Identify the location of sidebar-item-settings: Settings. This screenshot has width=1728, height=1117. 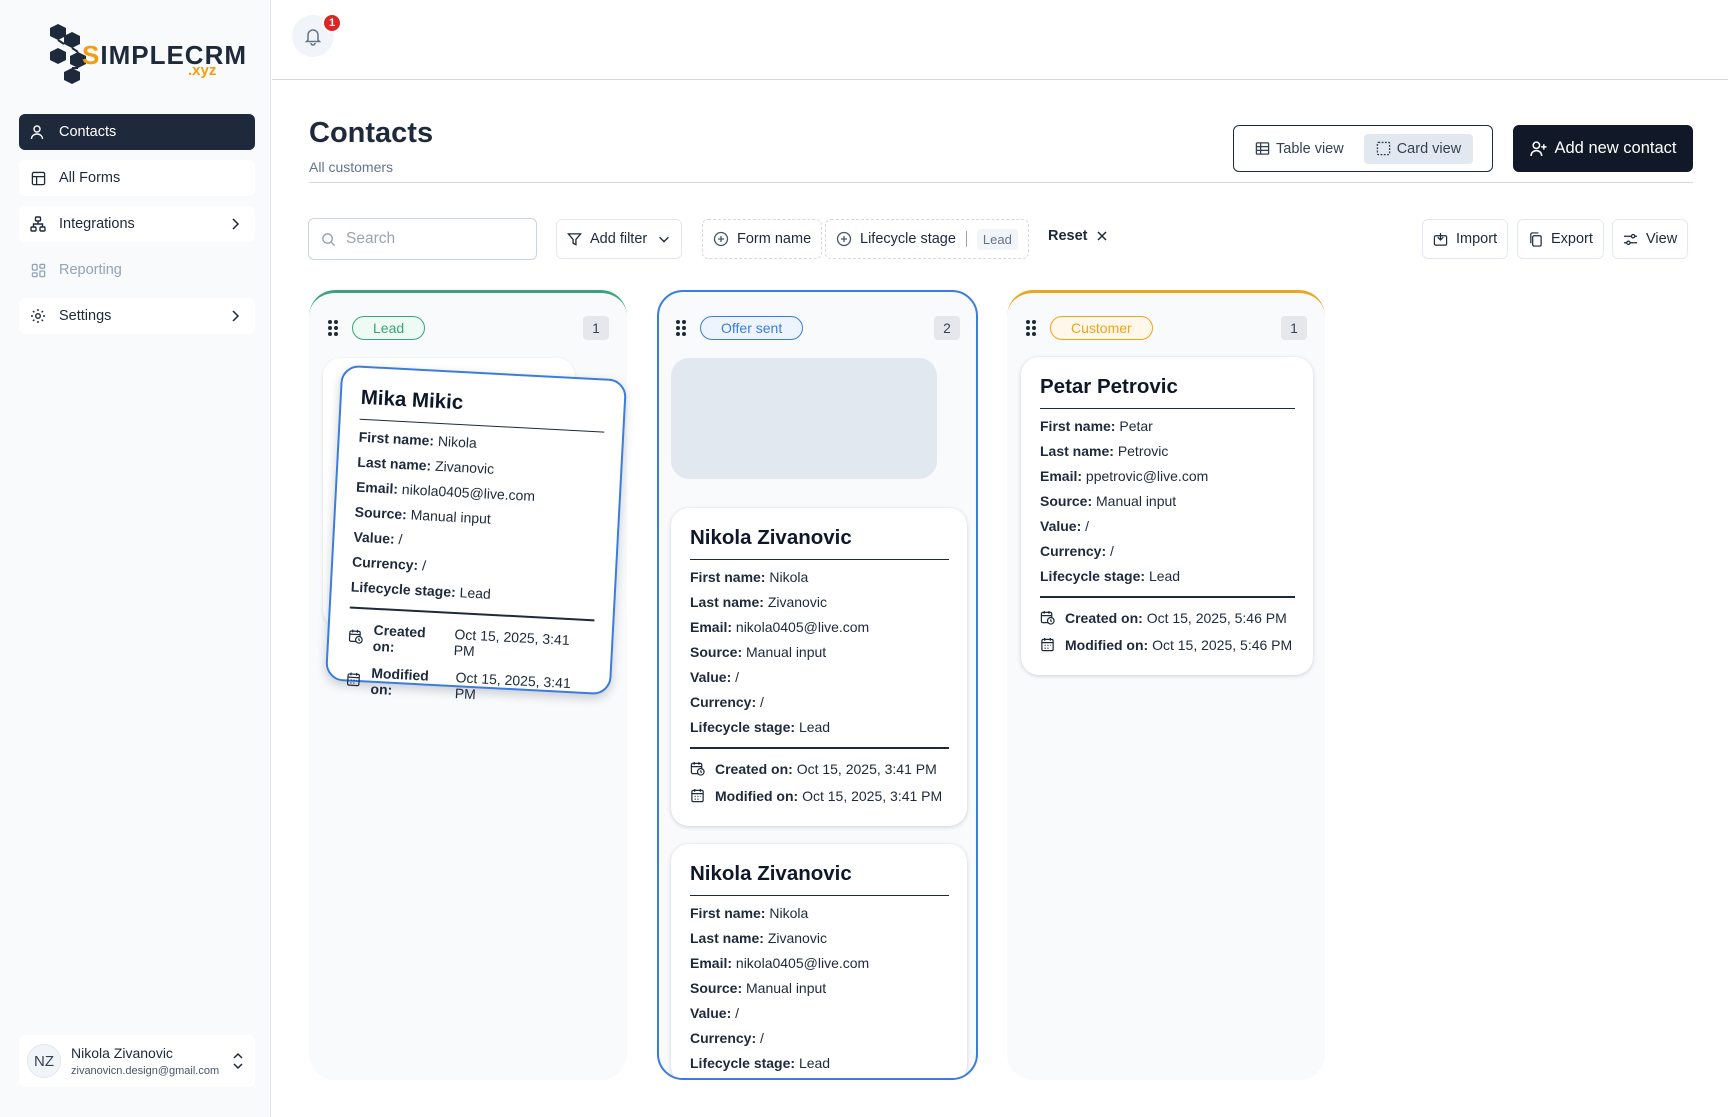
(137, 316).